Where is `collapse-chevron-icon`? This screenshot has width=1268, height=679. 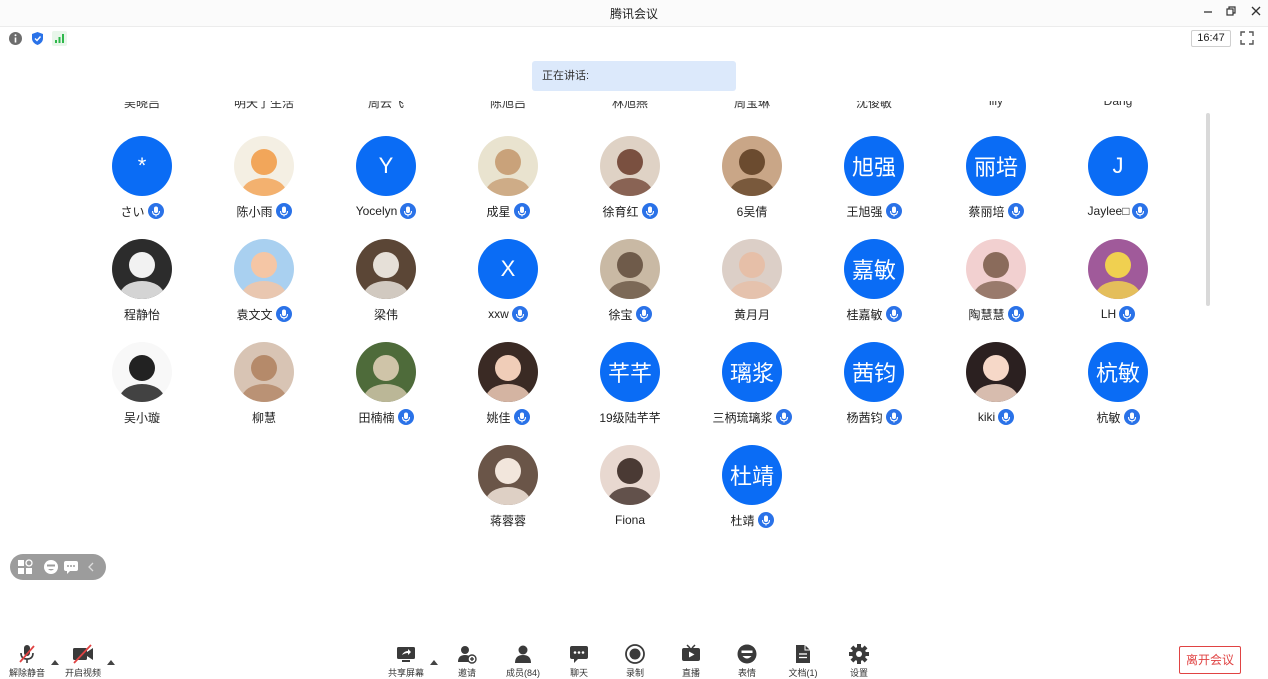 collapse-chevron-icon is located at coordinates (91, 567).